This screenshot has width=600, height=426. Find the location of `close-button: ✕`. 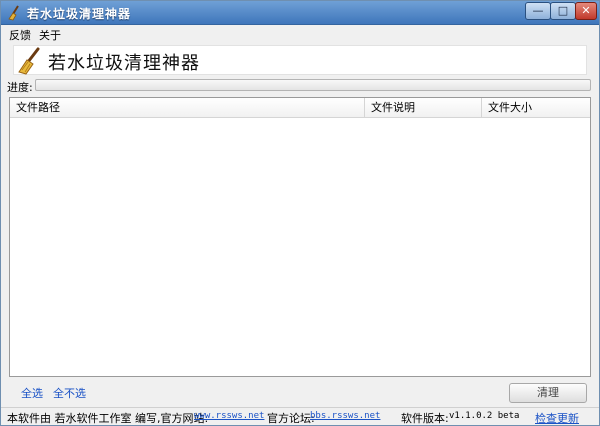

close-button: ✕ is located at coordinates (586, 11).